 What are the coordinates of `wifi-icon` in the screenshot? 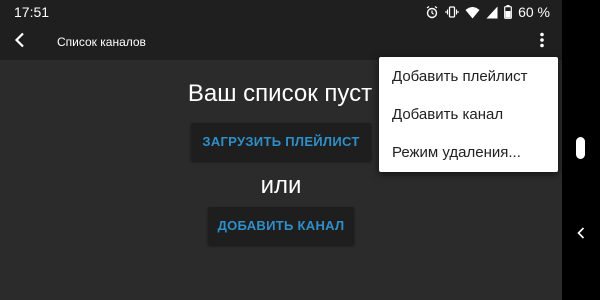 It's located at (472, 12).